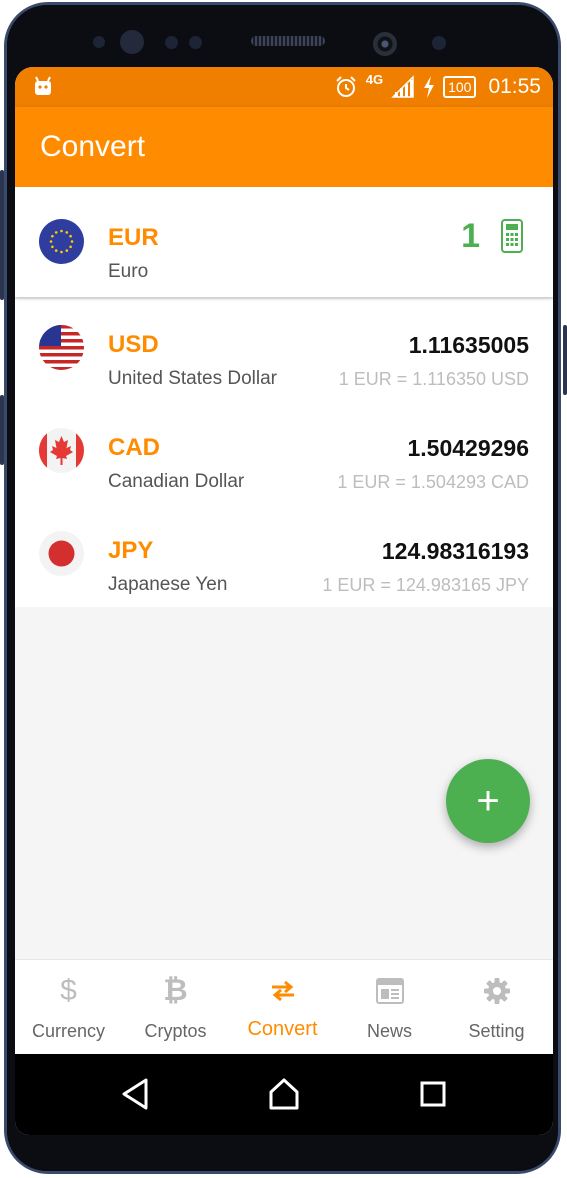 The width and height of the screenshot is (567, 1178). Describe the element at coordinates (496, 1031) in the screenshot. I see `tab-label: Setting` at that location.